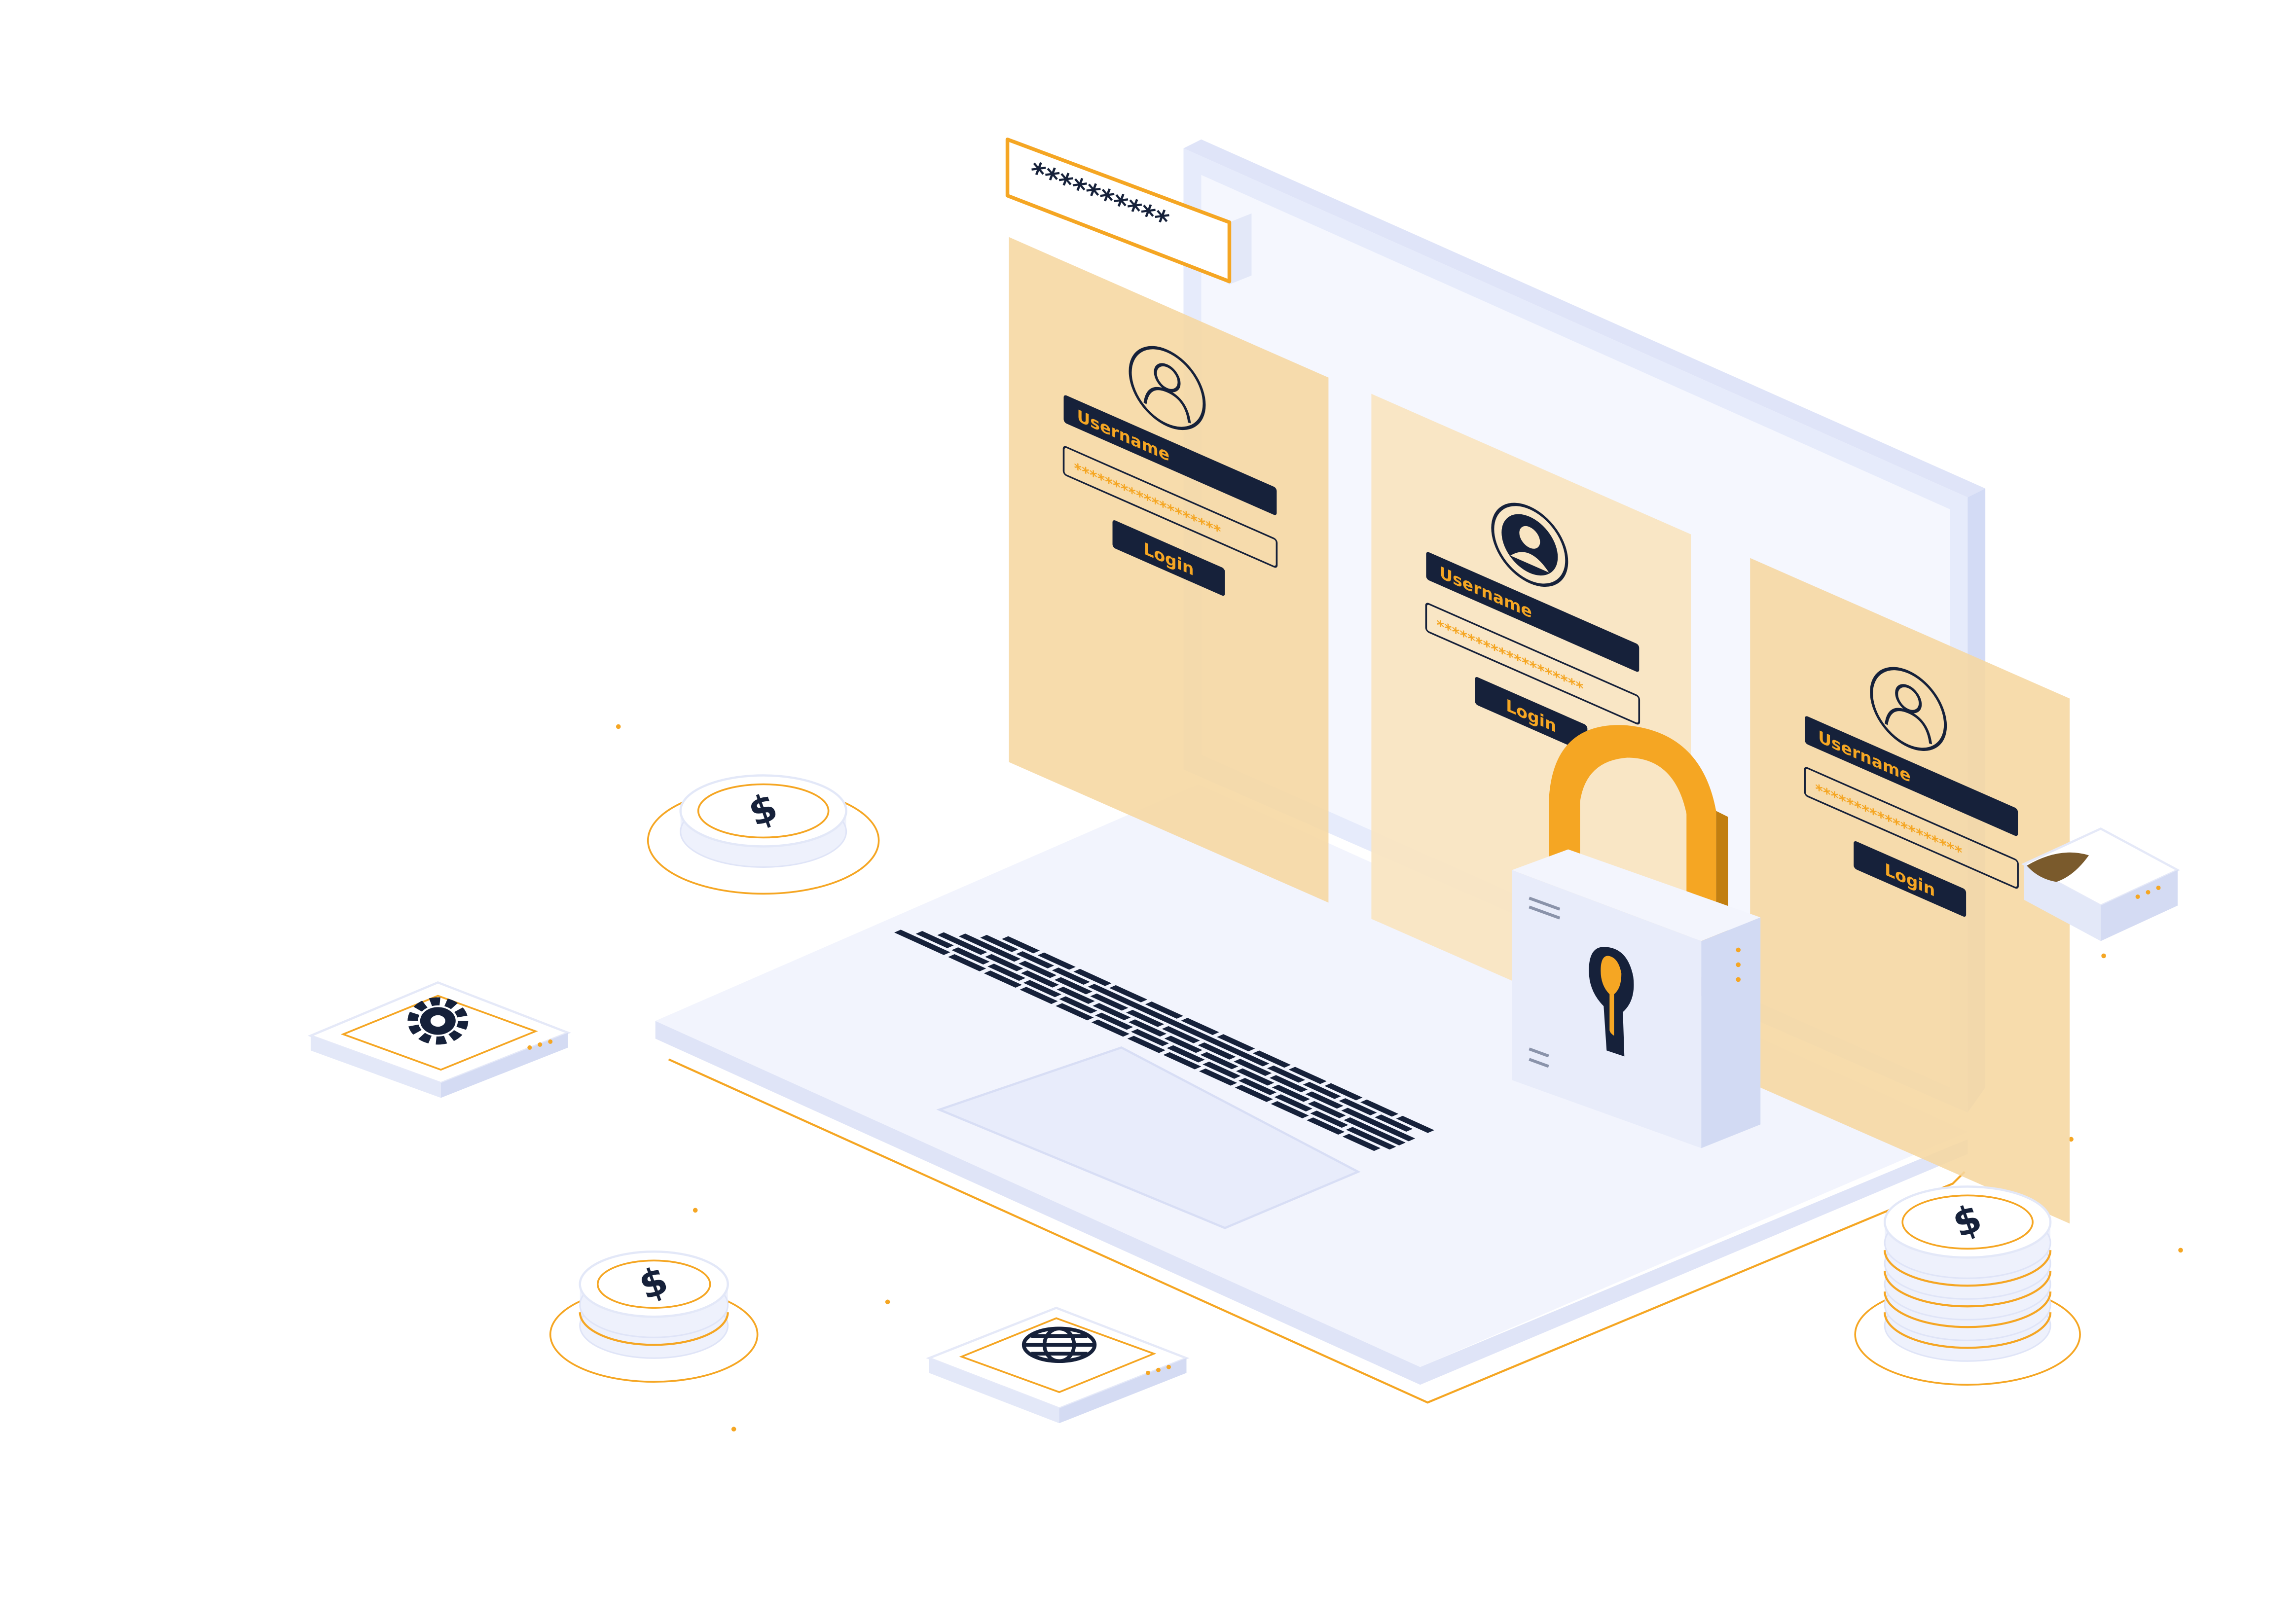 The image size is (2296, 1609). Describe the element at coordinates (439, 1039) in the screenshot. I see `gear-tile` at that location.